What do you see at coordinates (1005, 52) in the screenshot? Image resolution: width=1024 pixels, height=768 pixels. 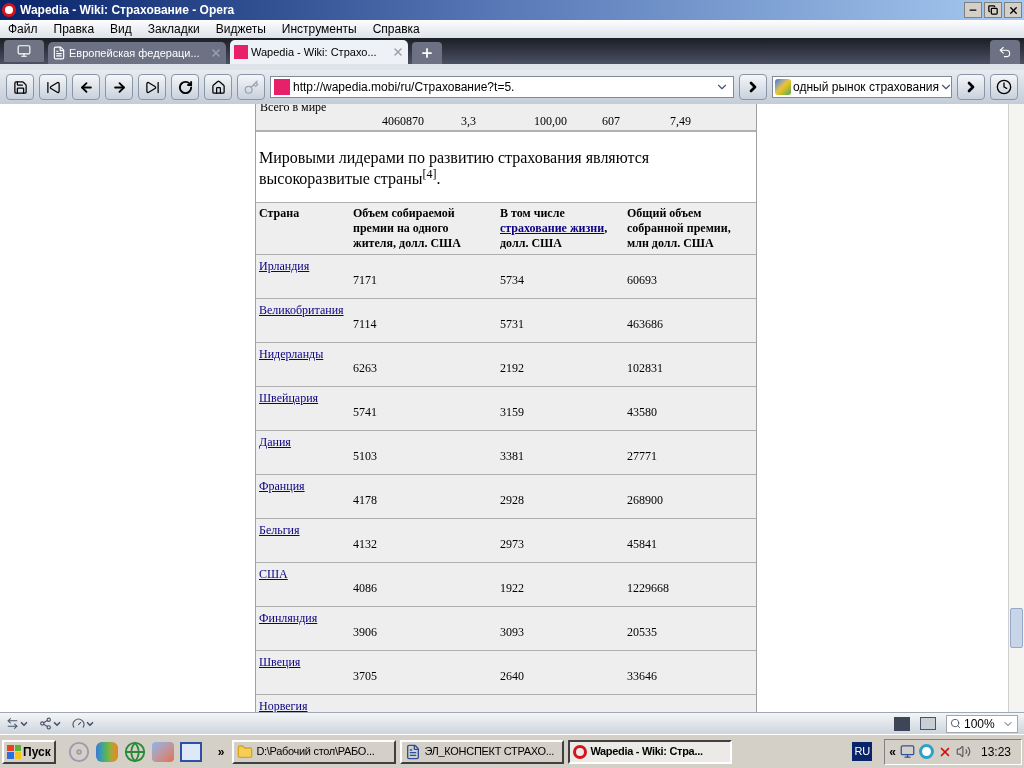 I see `closed-tabs-button` at bounding box center [1005, 52].